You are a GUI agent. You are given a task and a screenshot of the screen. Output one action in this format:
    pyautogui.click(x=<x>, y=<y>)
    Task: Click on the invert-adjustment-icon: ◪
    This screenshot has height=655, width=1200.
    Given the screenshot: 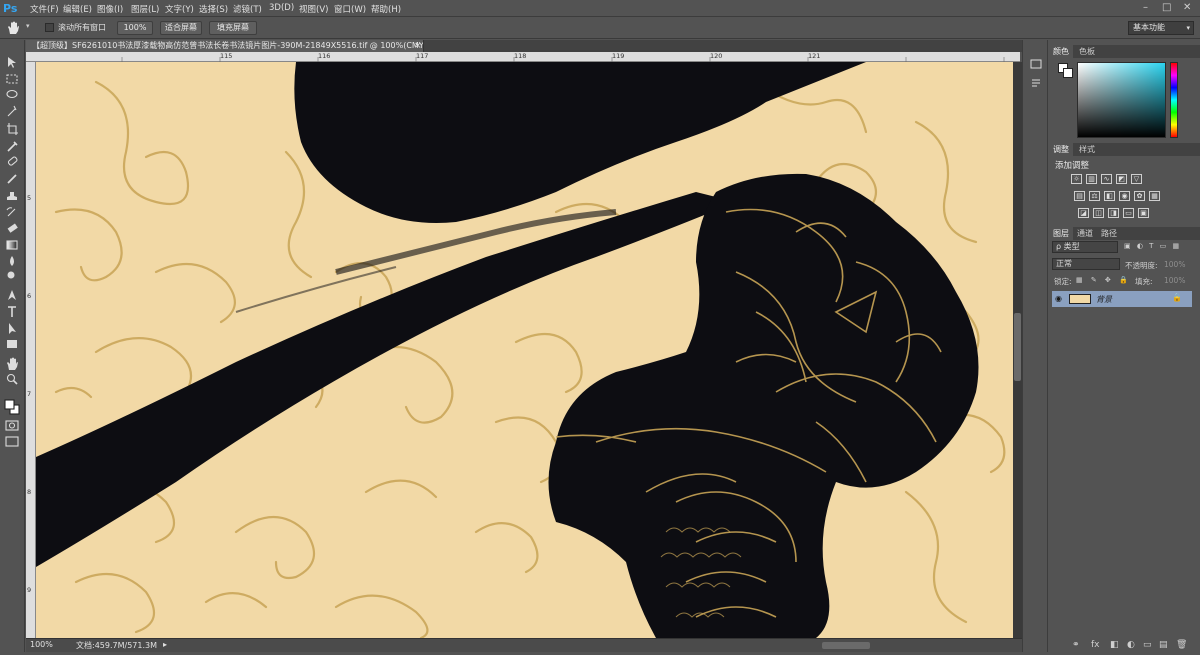 What is the action you would take?
    pyautogui.click(x=1083, y=213)
    